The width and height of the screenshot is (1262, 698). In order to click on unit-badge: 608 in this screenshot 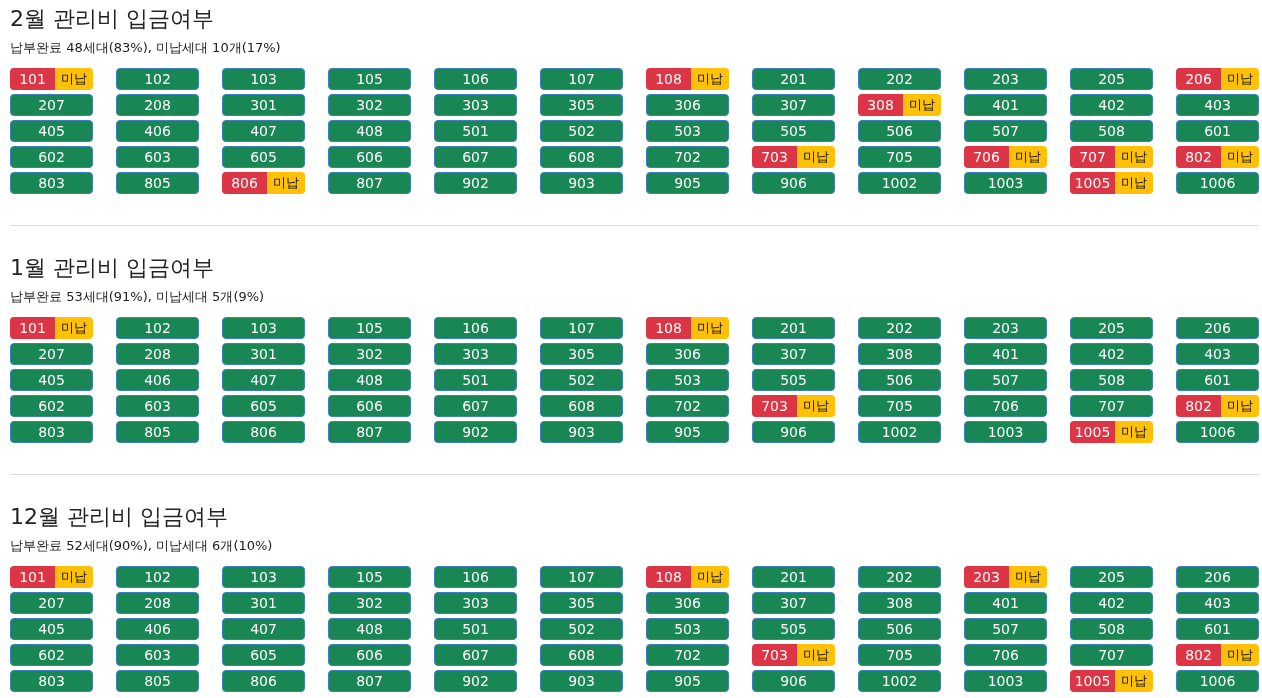, I will do `click(581, 157)`.